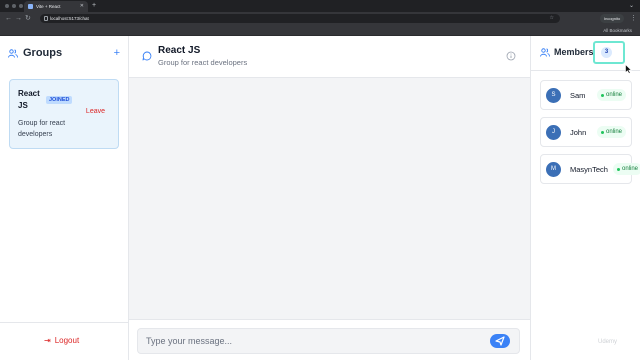 The image size is (640, 360). Describe the element at coordinates (553, 169) in the screenshot. I see `avatar: M` at that location.